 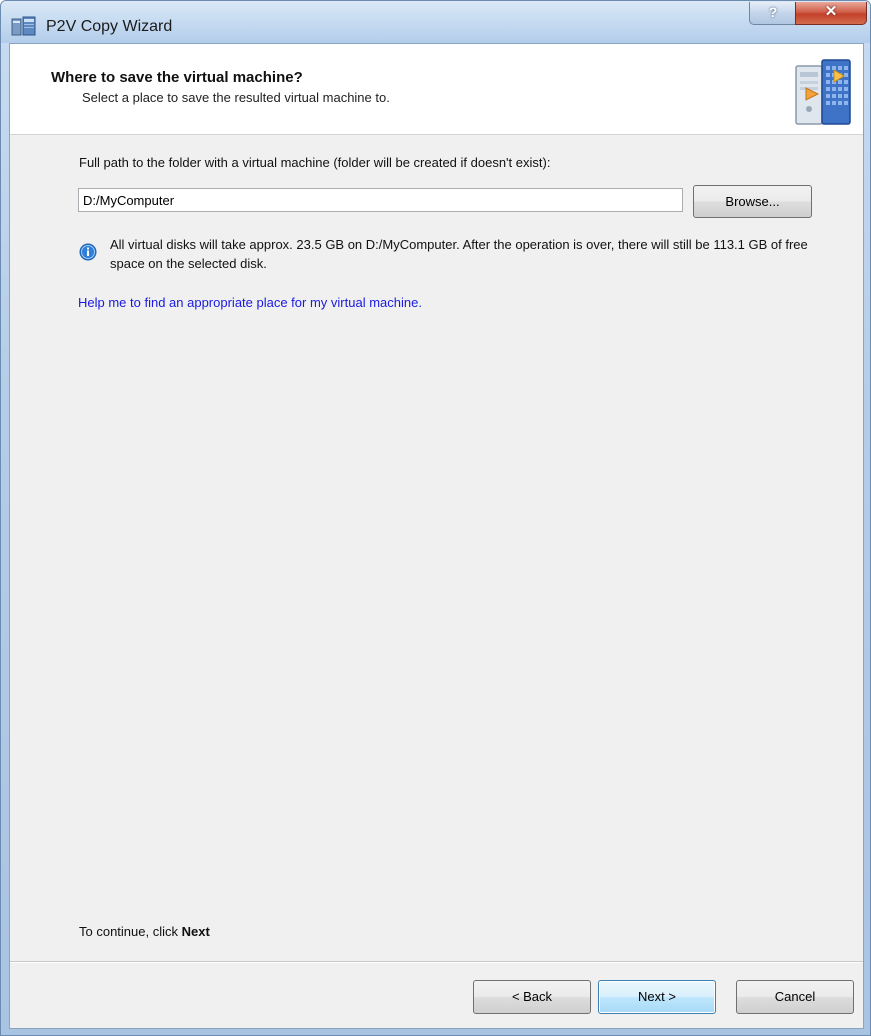 What do you see at coordinates (435, 22) in the screenshot?
I see `title-bar: P2V Copy Wizard ? ✕` at bounding box center [435, 22].